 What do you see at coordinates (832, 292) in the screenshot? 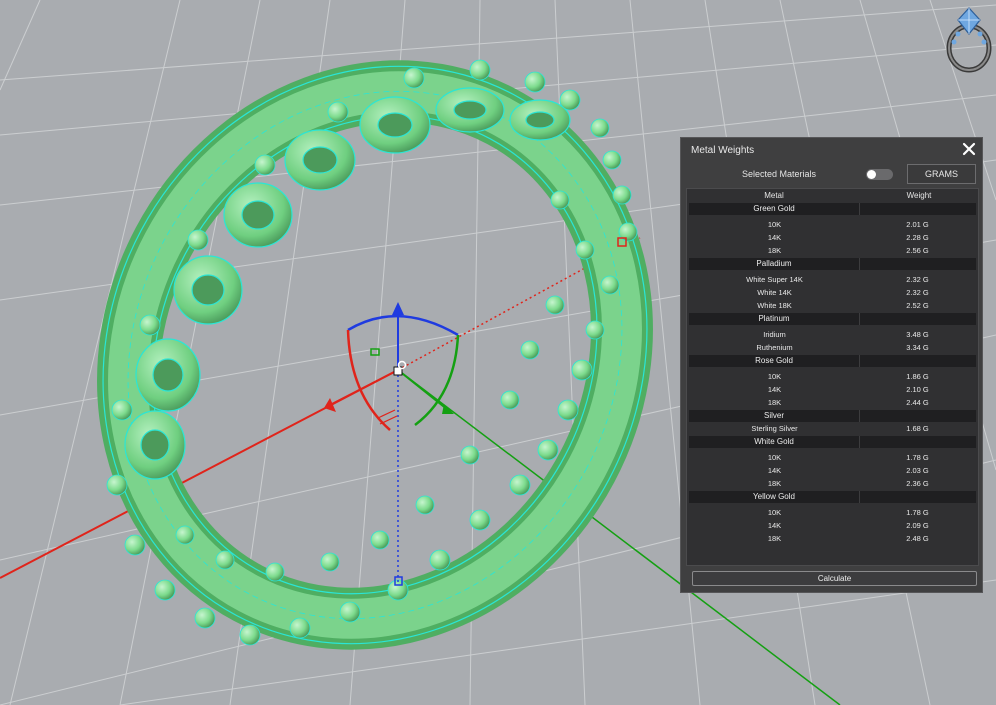
I see `metal-row: White 14K 2.32 G` at bounding box center [832, 292].